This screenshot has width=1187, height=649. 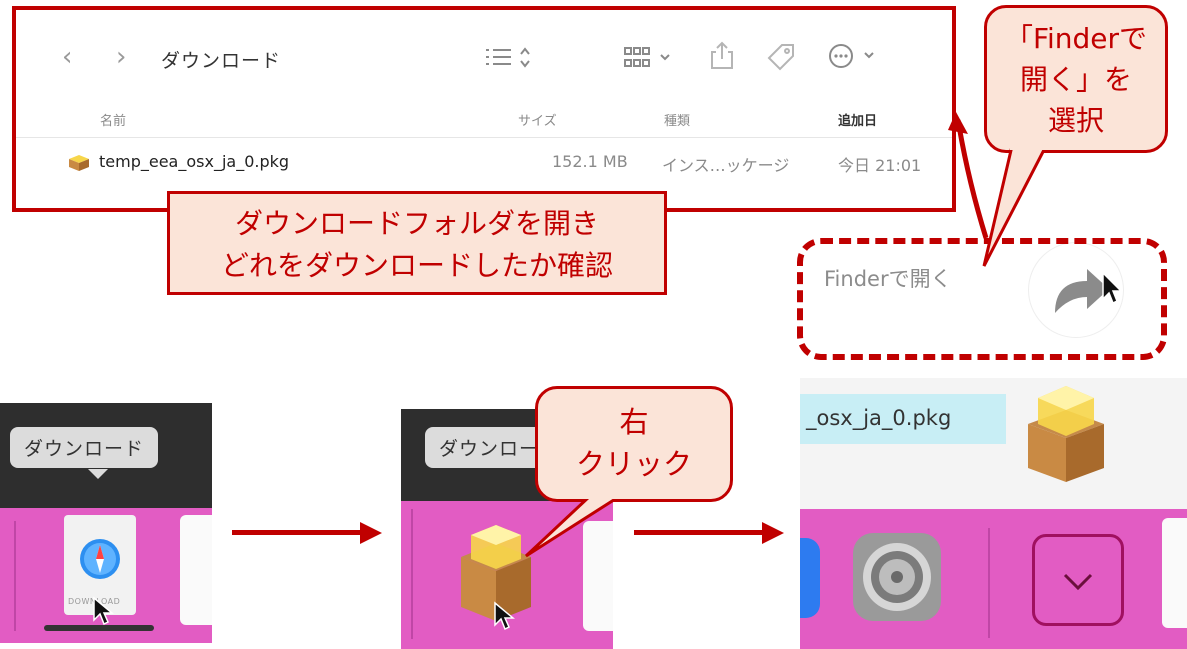 What do you see at coordinates (575, 526) in the screenshot?
I see `right-click-callout-tail` at bounding box center [575, 526].